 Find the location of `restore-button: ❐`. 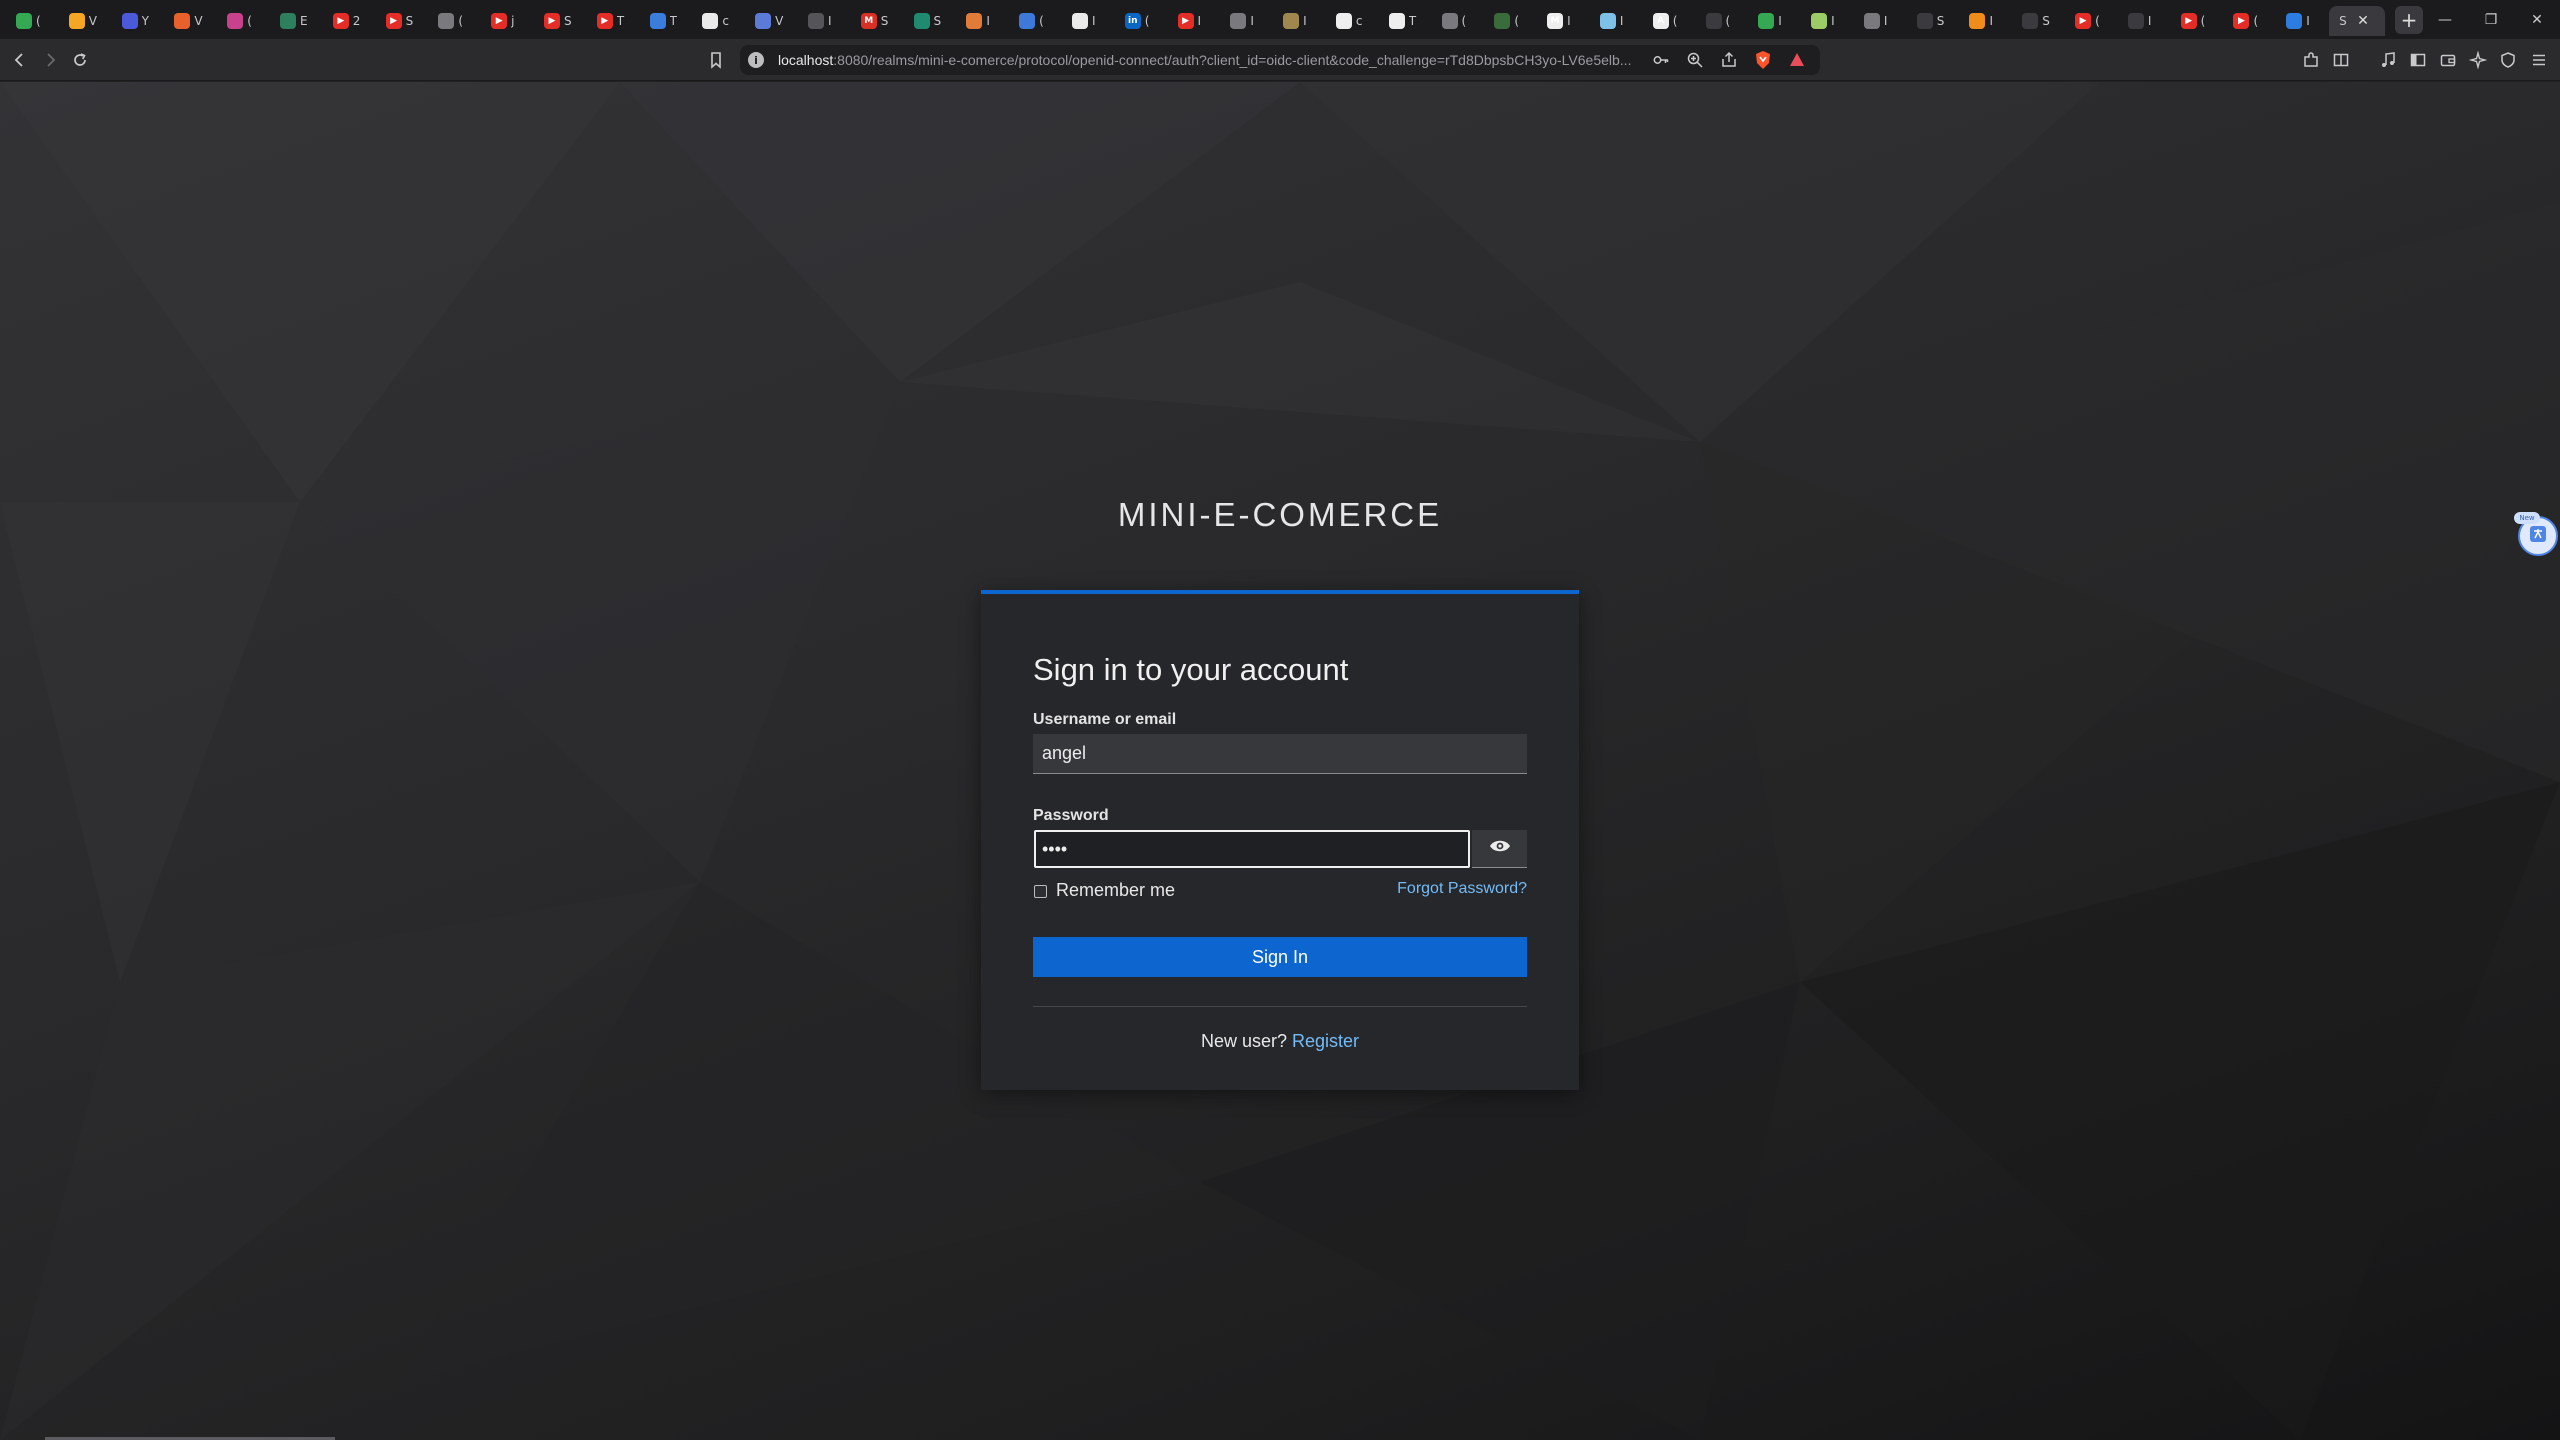

restore-button: ❐ is located at coordinates (2491, 19).